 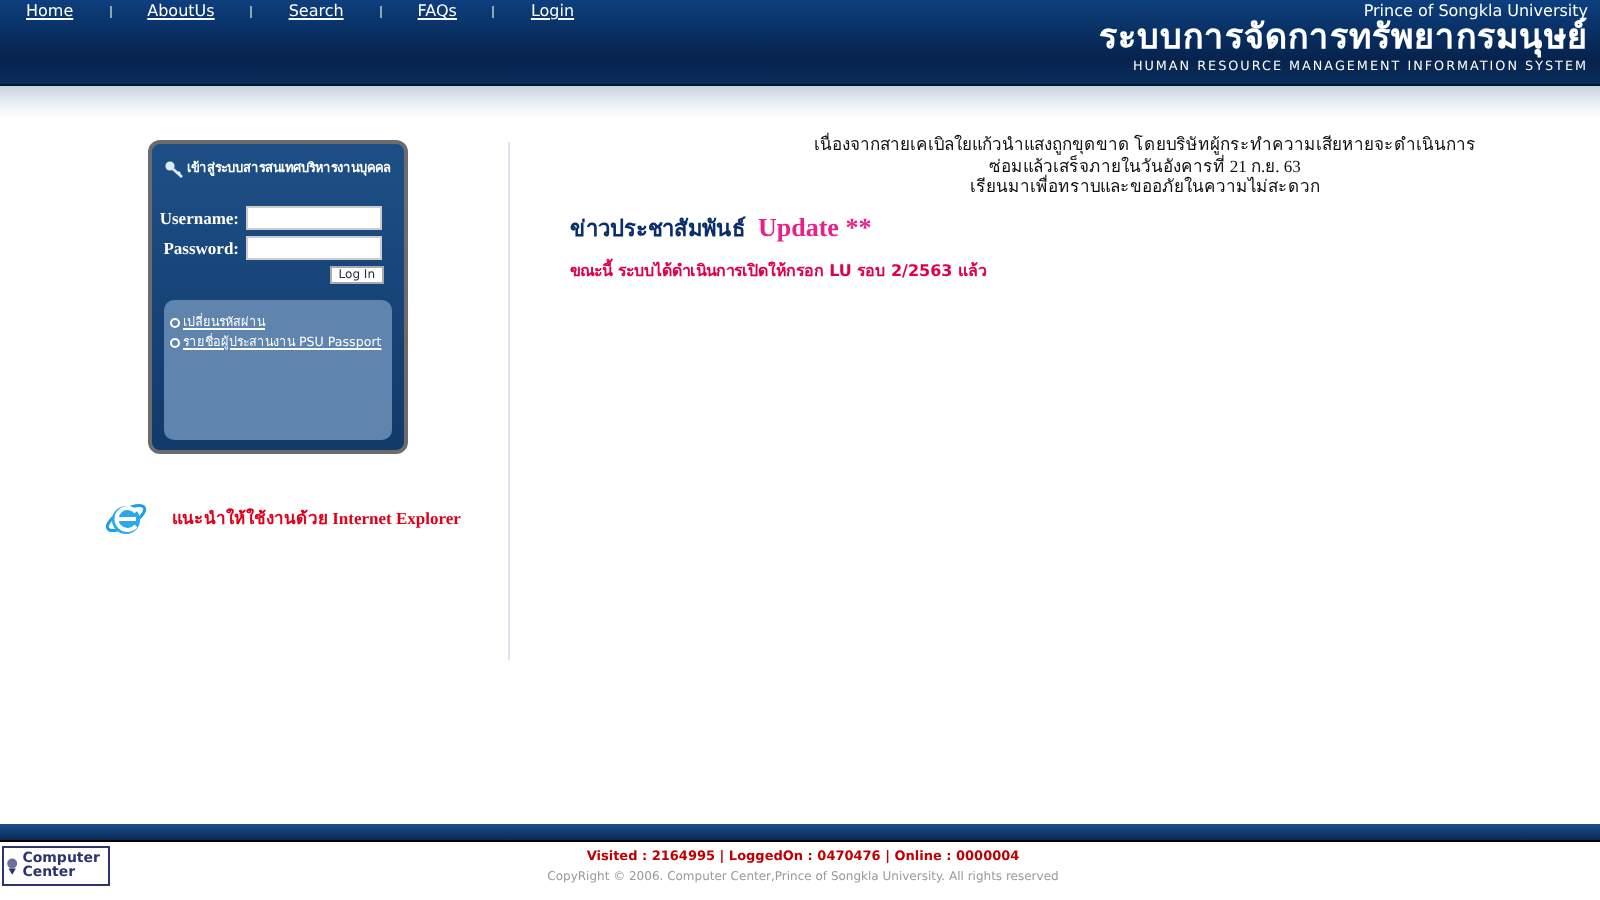 I want to click on password-field, so click(x=313, y=248).